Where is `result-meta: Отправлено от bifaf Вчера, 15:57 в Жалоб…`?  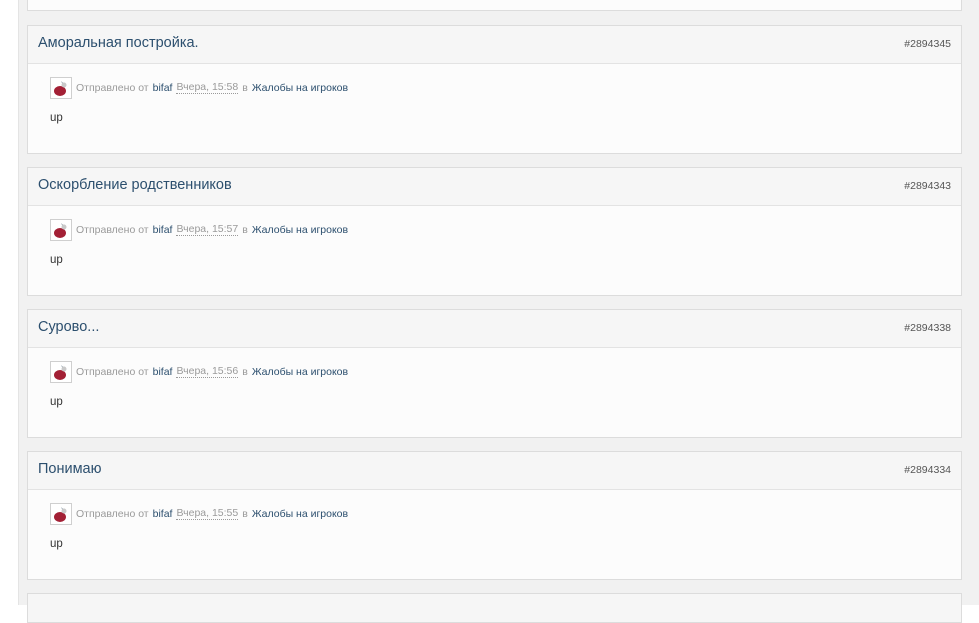 result-meta: Отправлено от bifaf Вчера, 15:57 в Жалоб… is located at coordinates (199, 230).